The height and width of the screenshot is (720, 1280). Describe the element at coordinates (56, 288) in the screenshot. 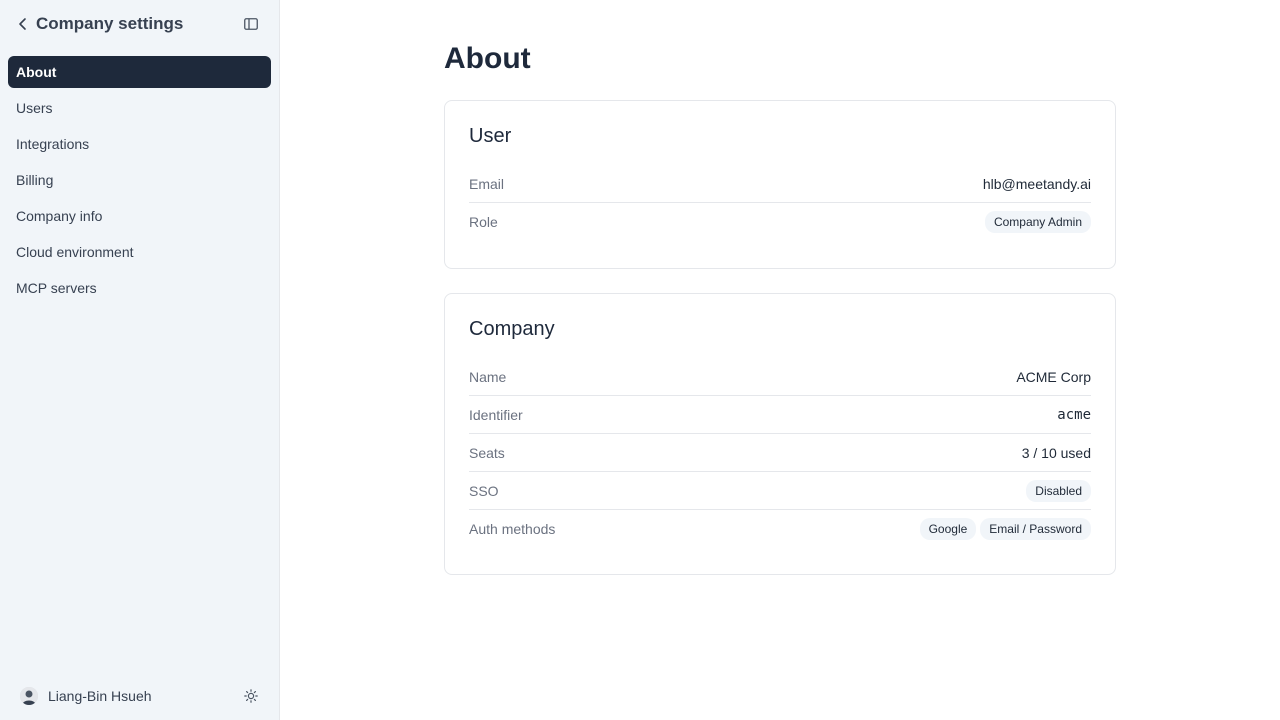

I see `sidebar-item-label: MCP servers` at that location.